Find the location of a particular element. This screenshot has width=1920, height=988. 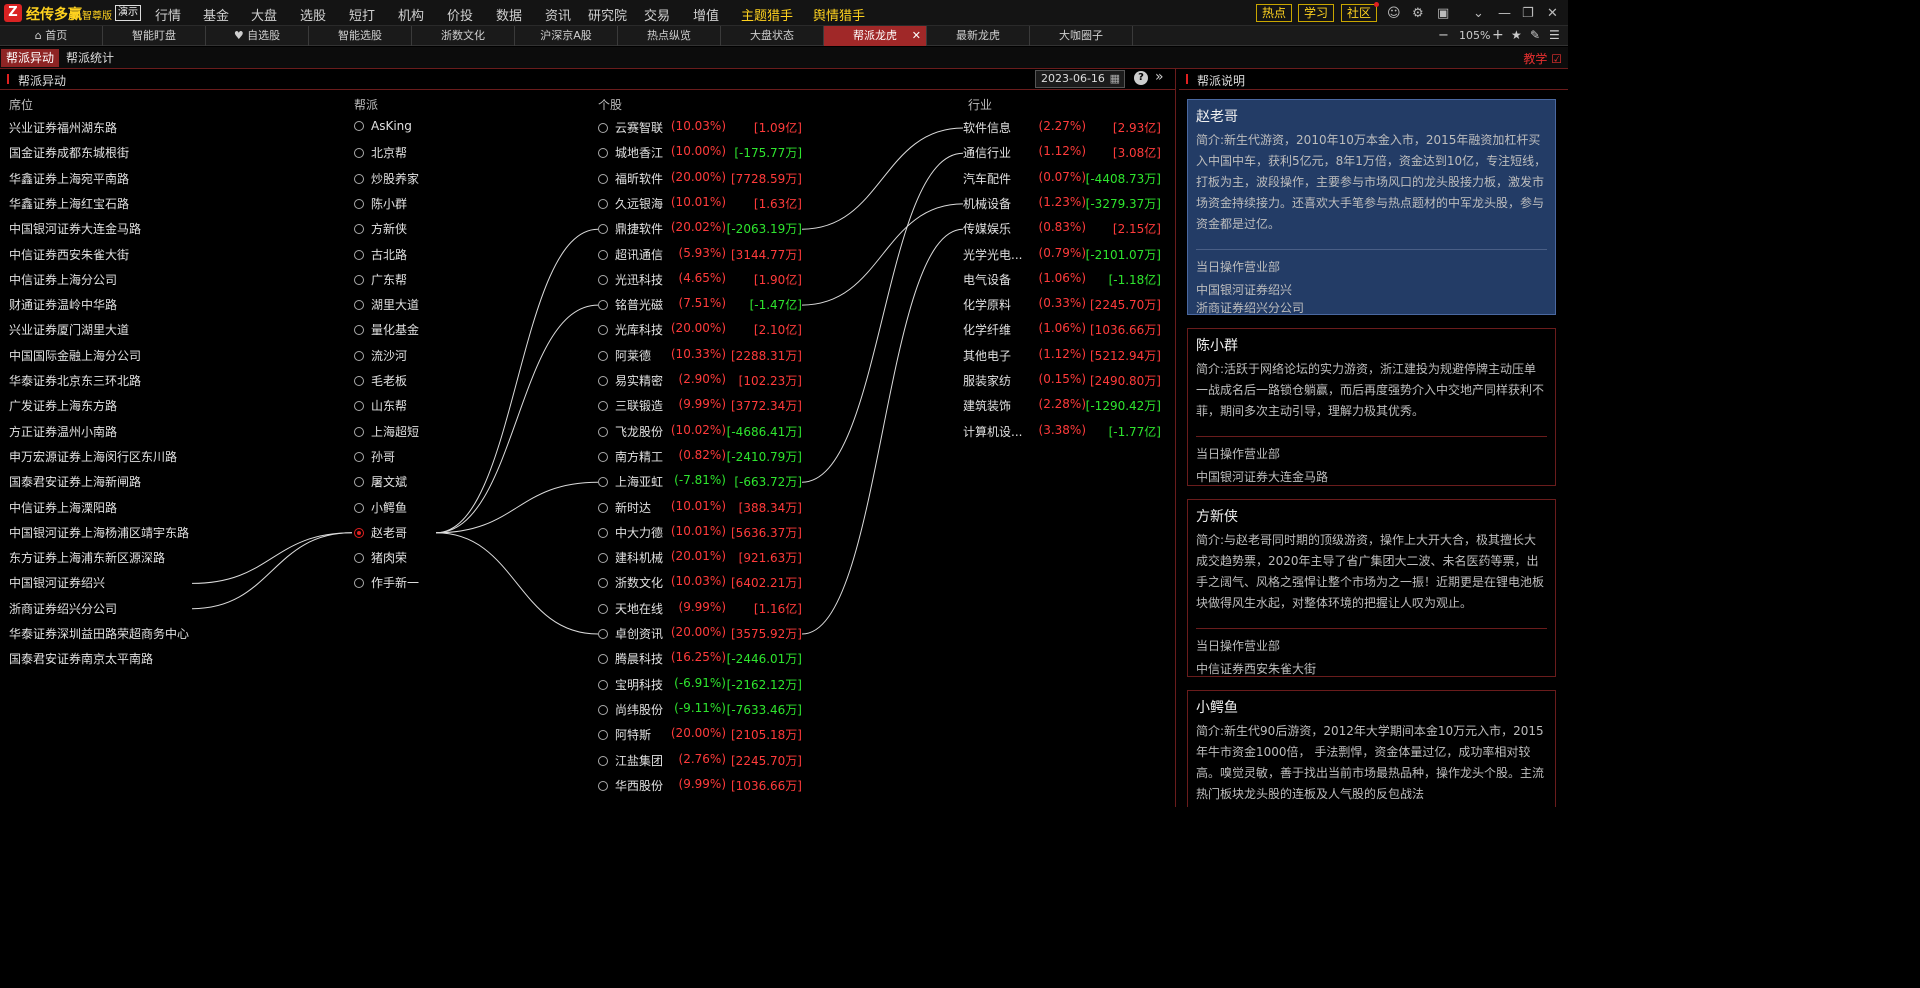

gang-row: AsKing is located at coordinates (383, 126).